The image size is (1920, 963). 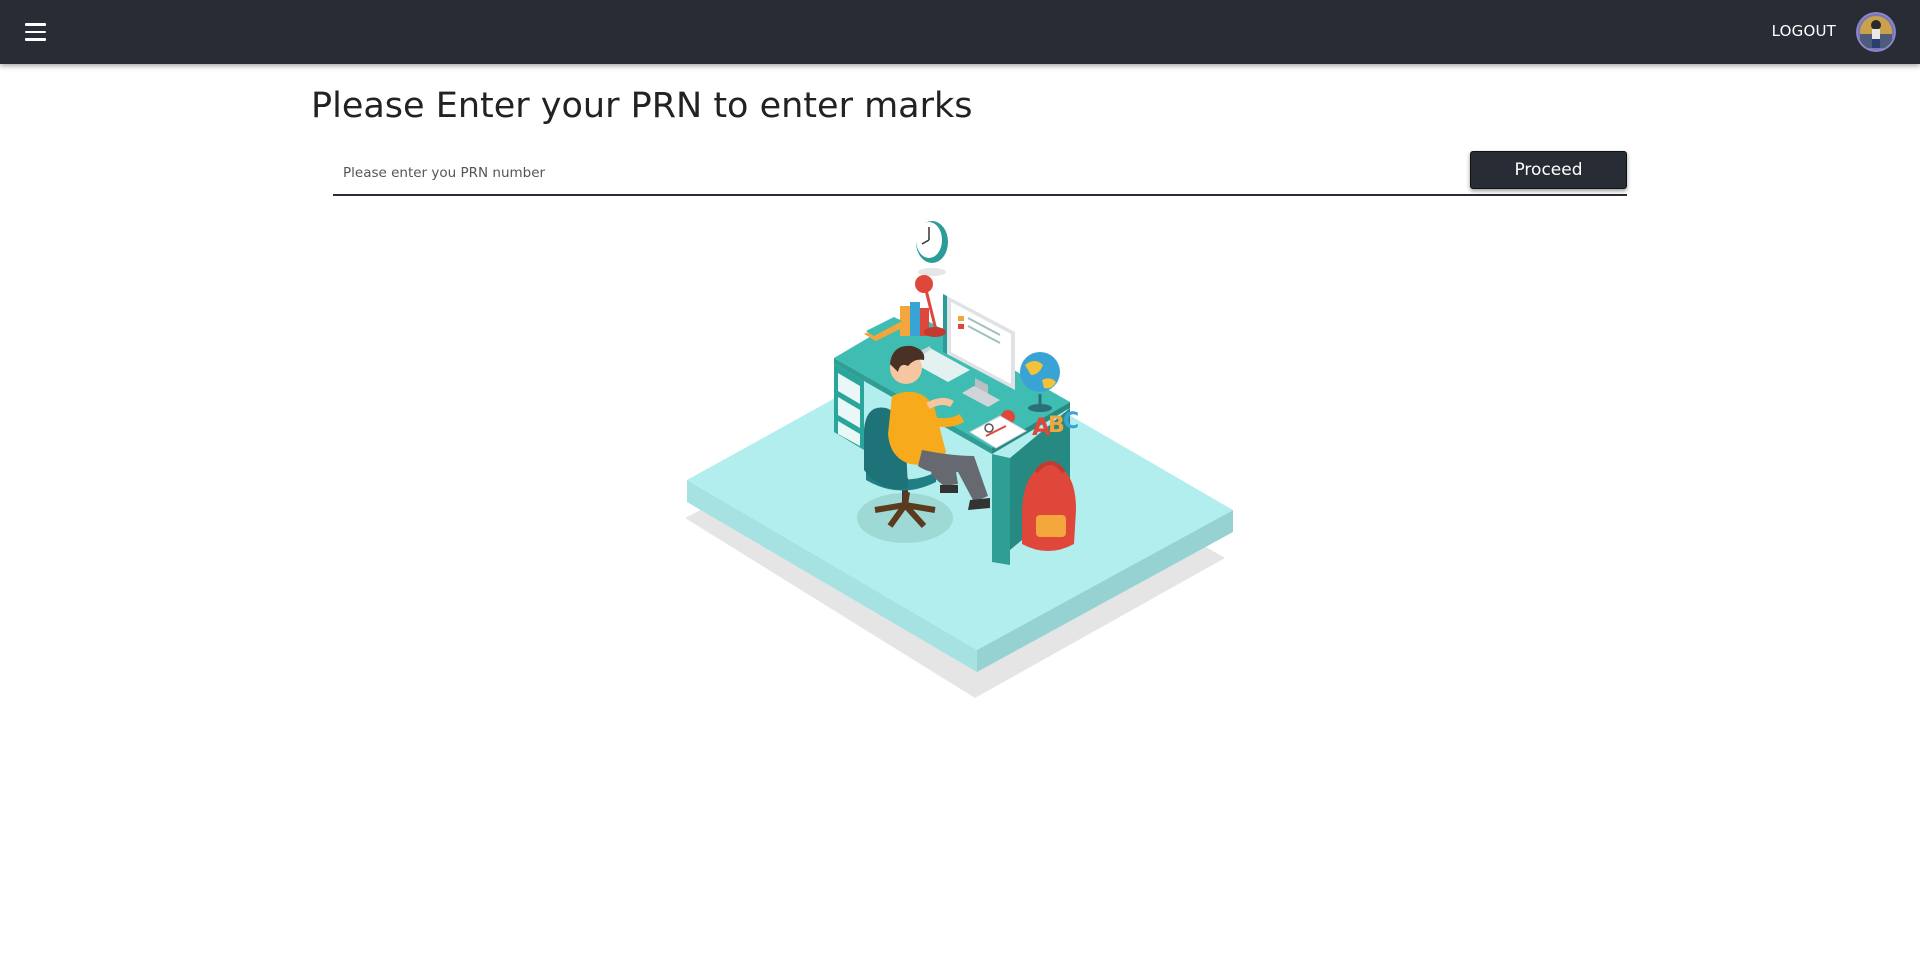 I want to click on hamburger-menu-icon, so click(x=36, y=32).